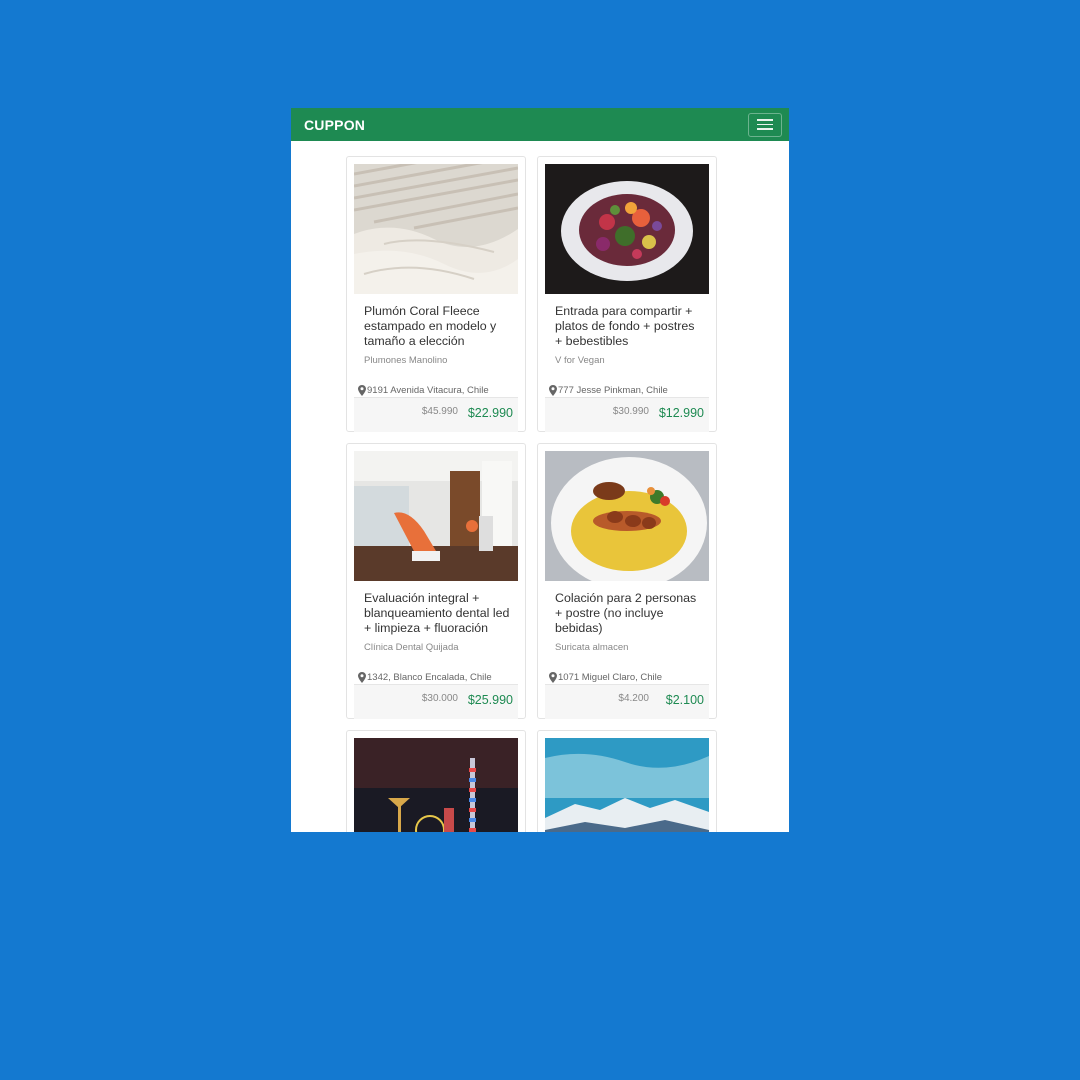 The height and width of the screenshot is (1080, 1080). Describe the element at coordinates (490, 413) in the screenshot. I see `discount-price: $22.990` at that location.